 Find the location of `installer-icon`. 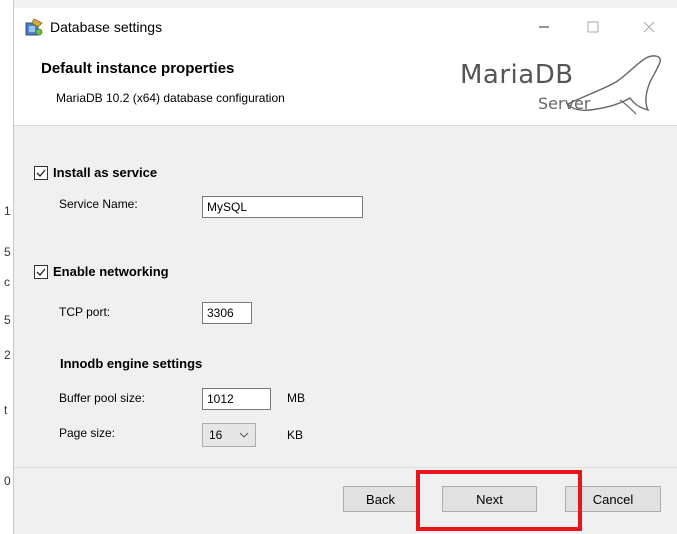

installer-icon is located at coordinates (34, 27).